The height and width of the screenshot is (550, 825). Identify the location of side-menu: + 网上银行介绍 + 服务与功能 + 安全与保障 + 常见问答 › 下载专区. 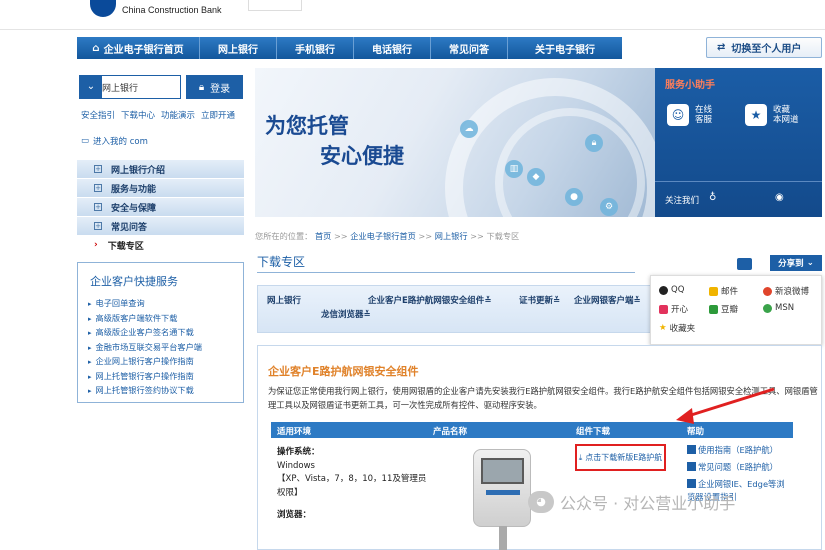
(160, 207).